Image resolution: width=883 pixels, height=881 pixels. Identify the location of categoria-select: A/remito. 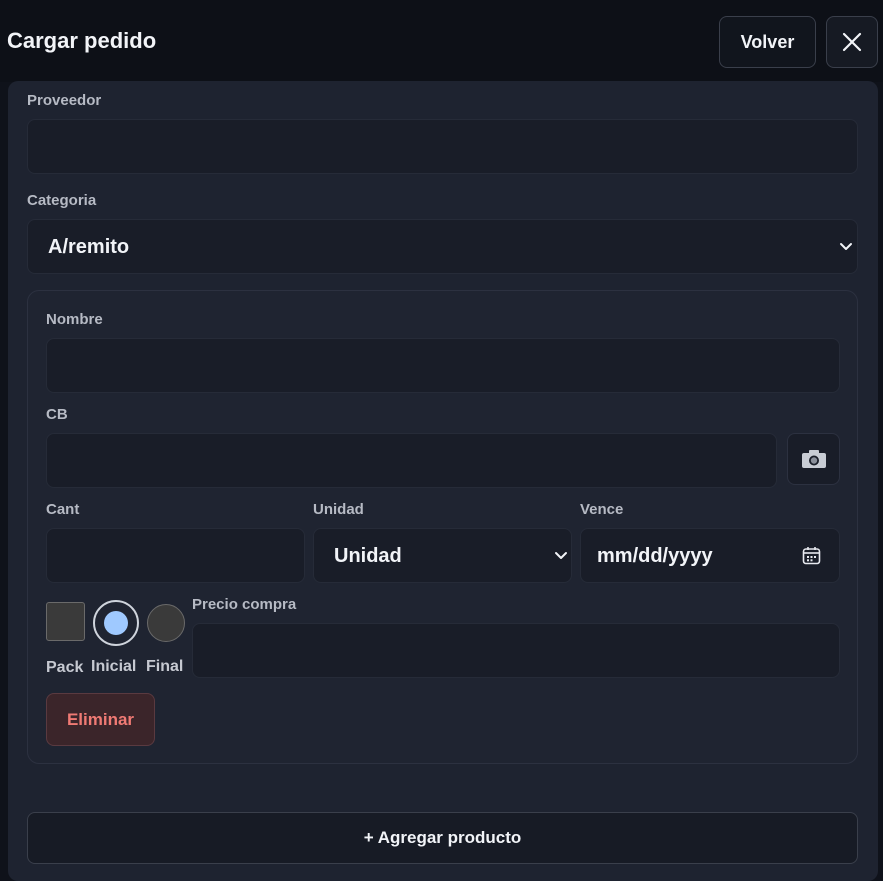
(442, 246).